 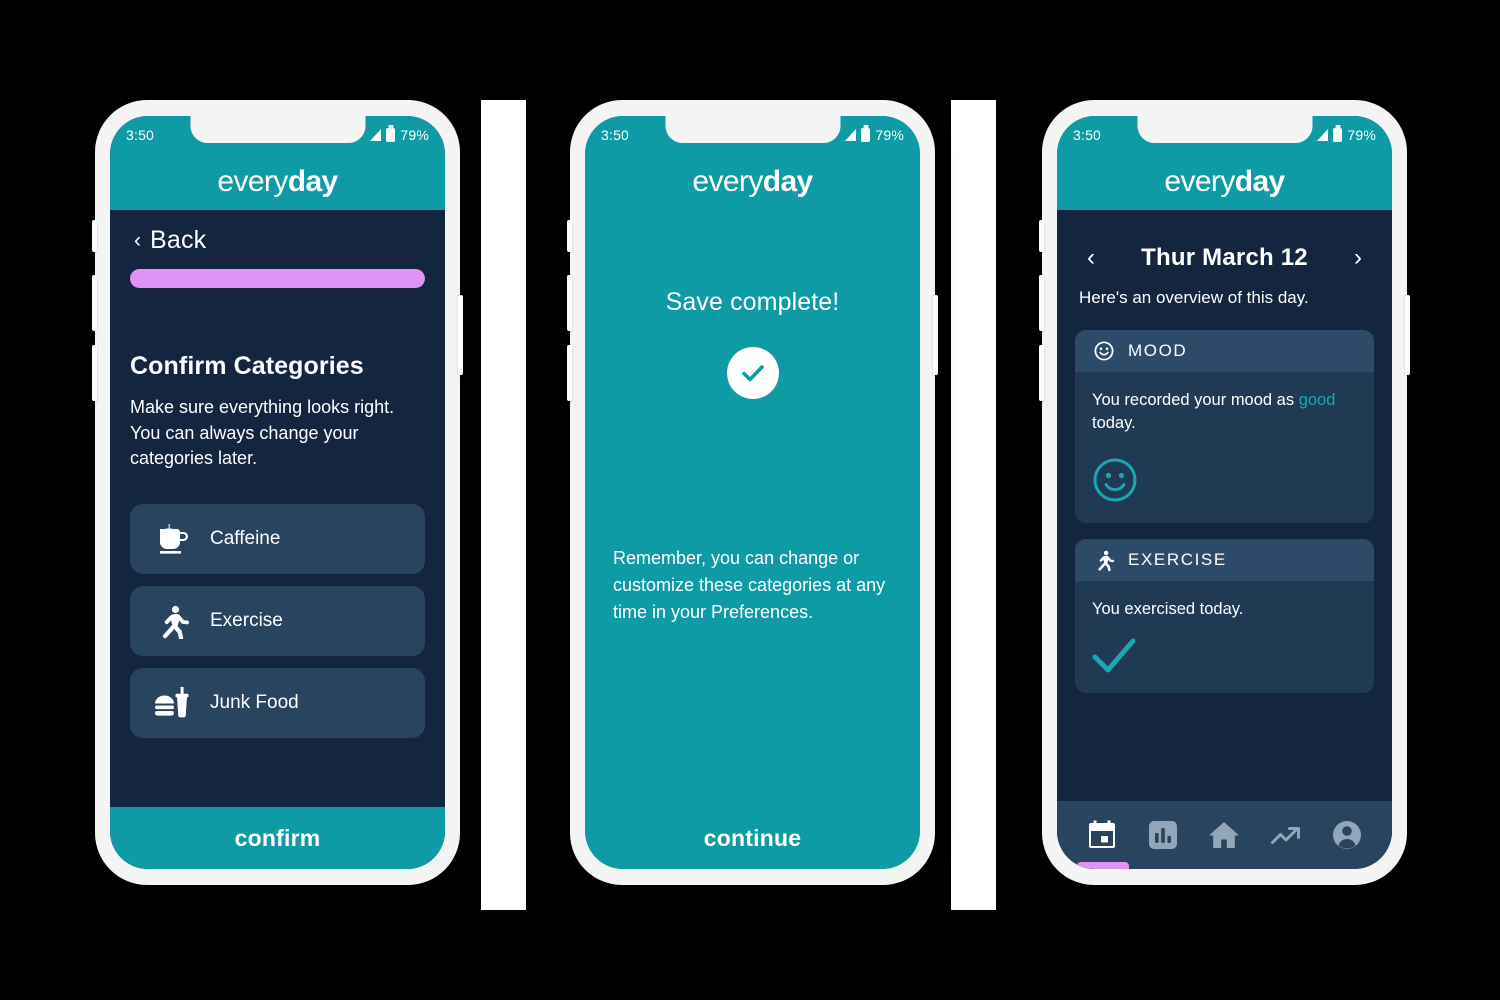 What do you see at coordinates (1115, 480) in the screenshot?
I see `smiley-face-large-icon` at bounding box center [1115, 480].